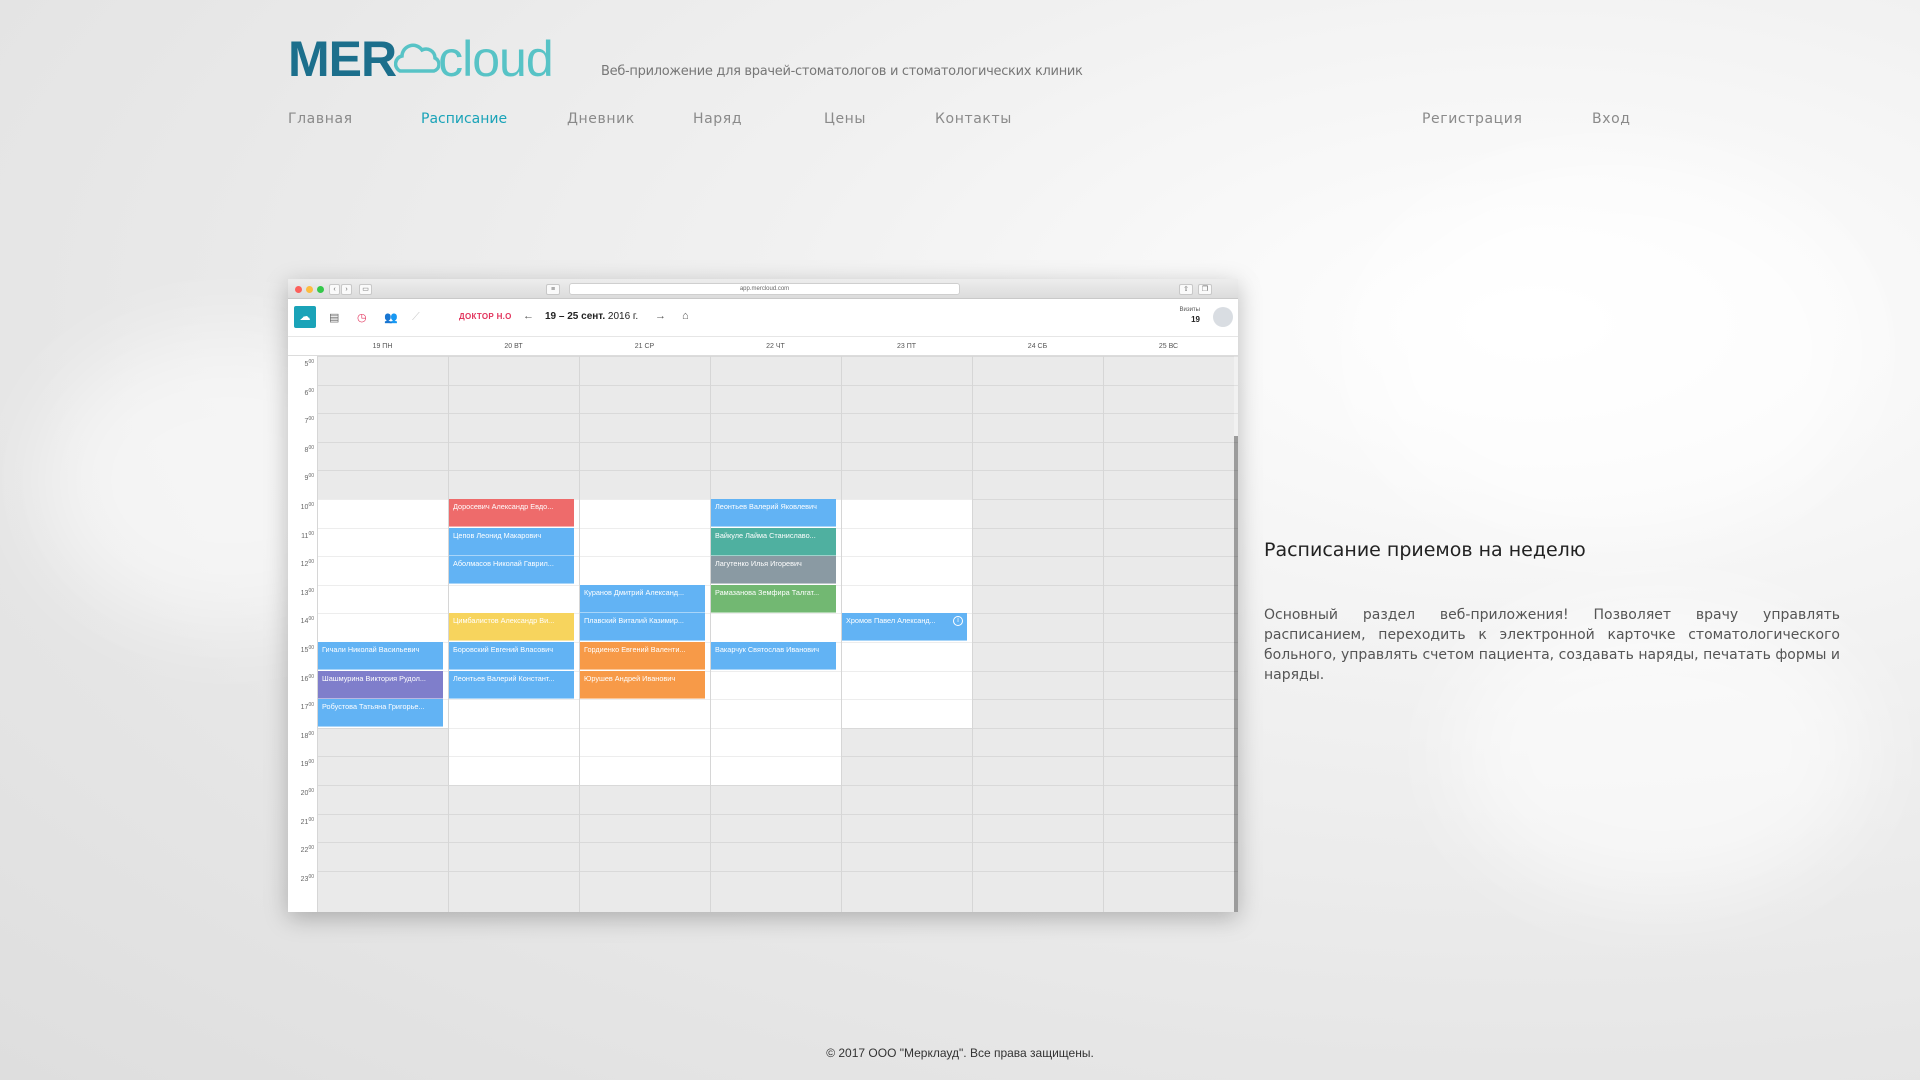 The width and height of the screenshot is (1920, 1080). Describe the element at coordinates (307, 506) in the screenshot. I see `hour-label: 1000` at that location.